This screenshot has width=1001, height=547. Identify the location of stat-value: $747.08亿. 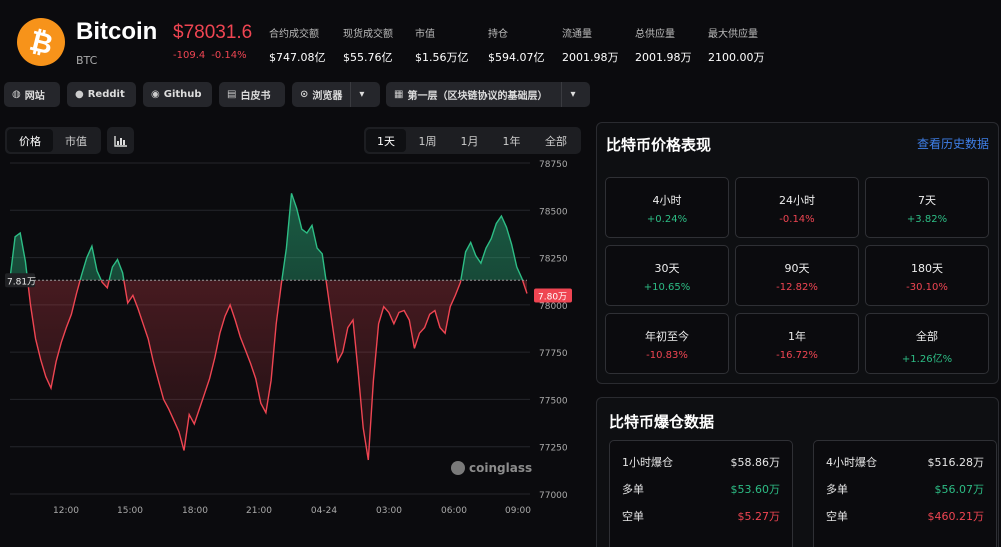
(297, 57).